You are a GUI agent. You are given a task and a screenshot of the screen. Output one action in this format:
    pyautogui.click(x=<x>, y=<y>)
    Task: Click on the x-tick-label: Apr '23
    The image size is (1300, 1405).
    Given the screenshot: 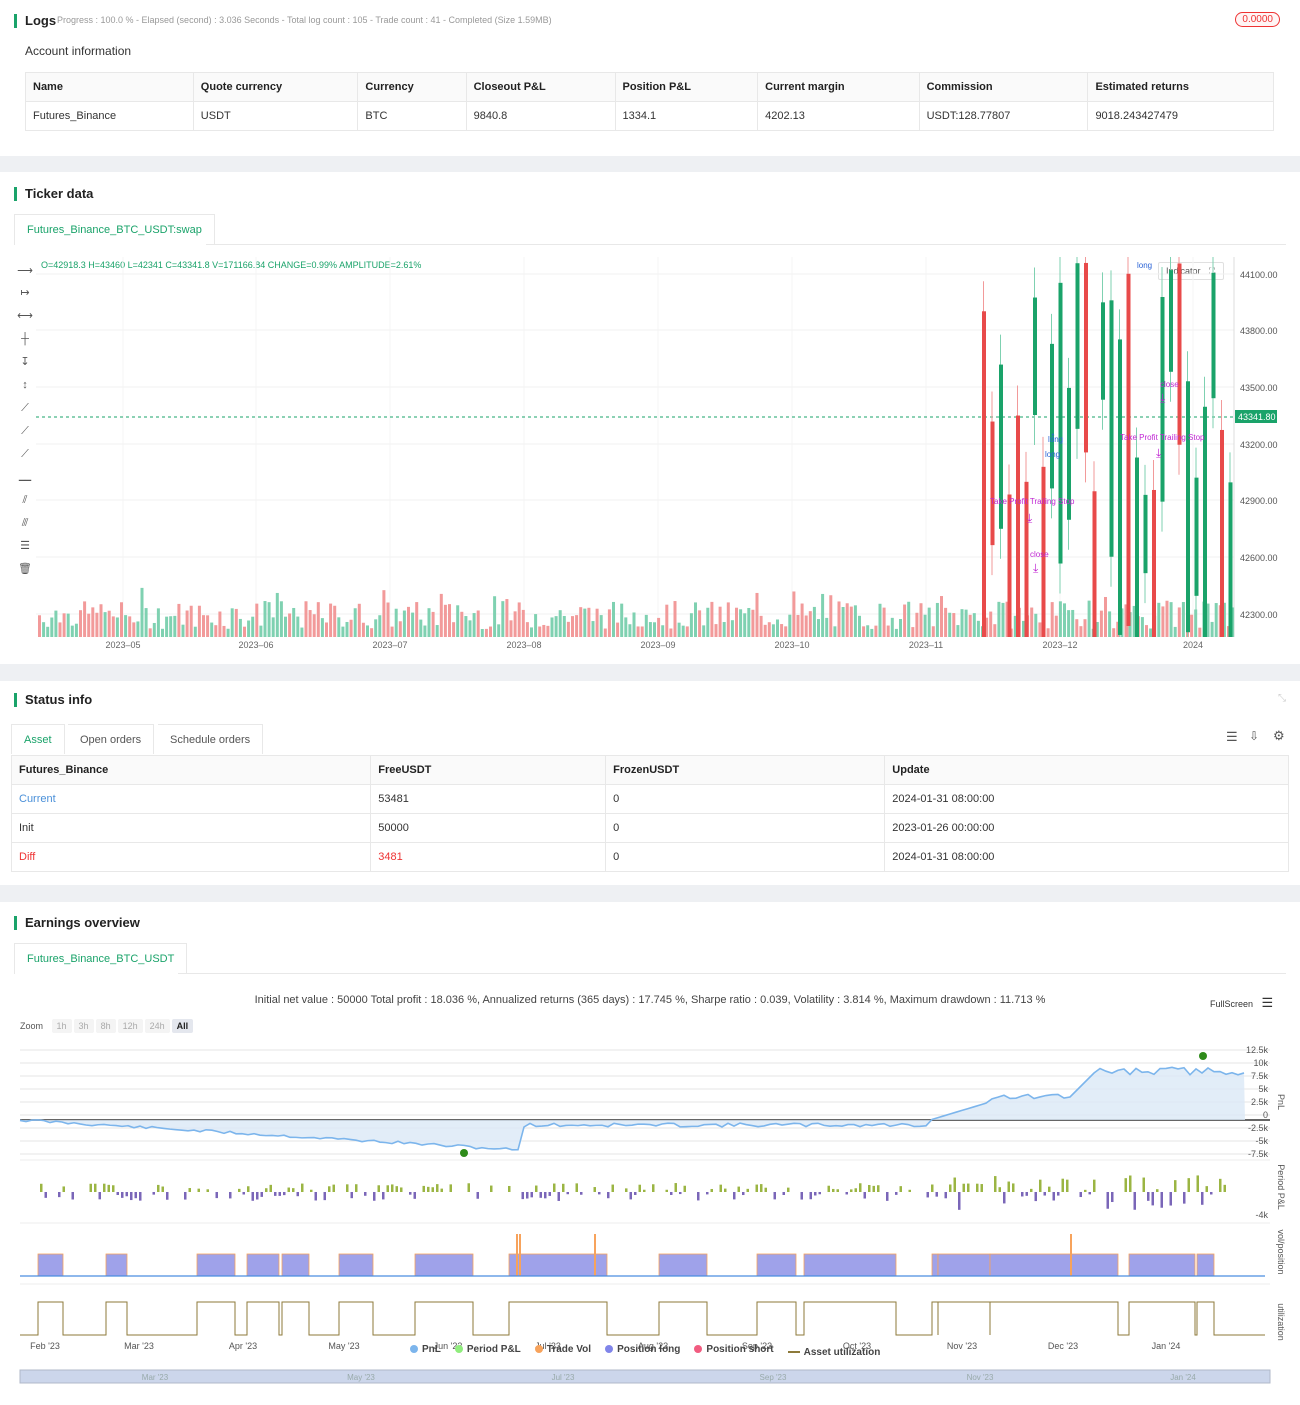 What is the action you would take?
    pyautogui.click(x=243, y=1346)
    